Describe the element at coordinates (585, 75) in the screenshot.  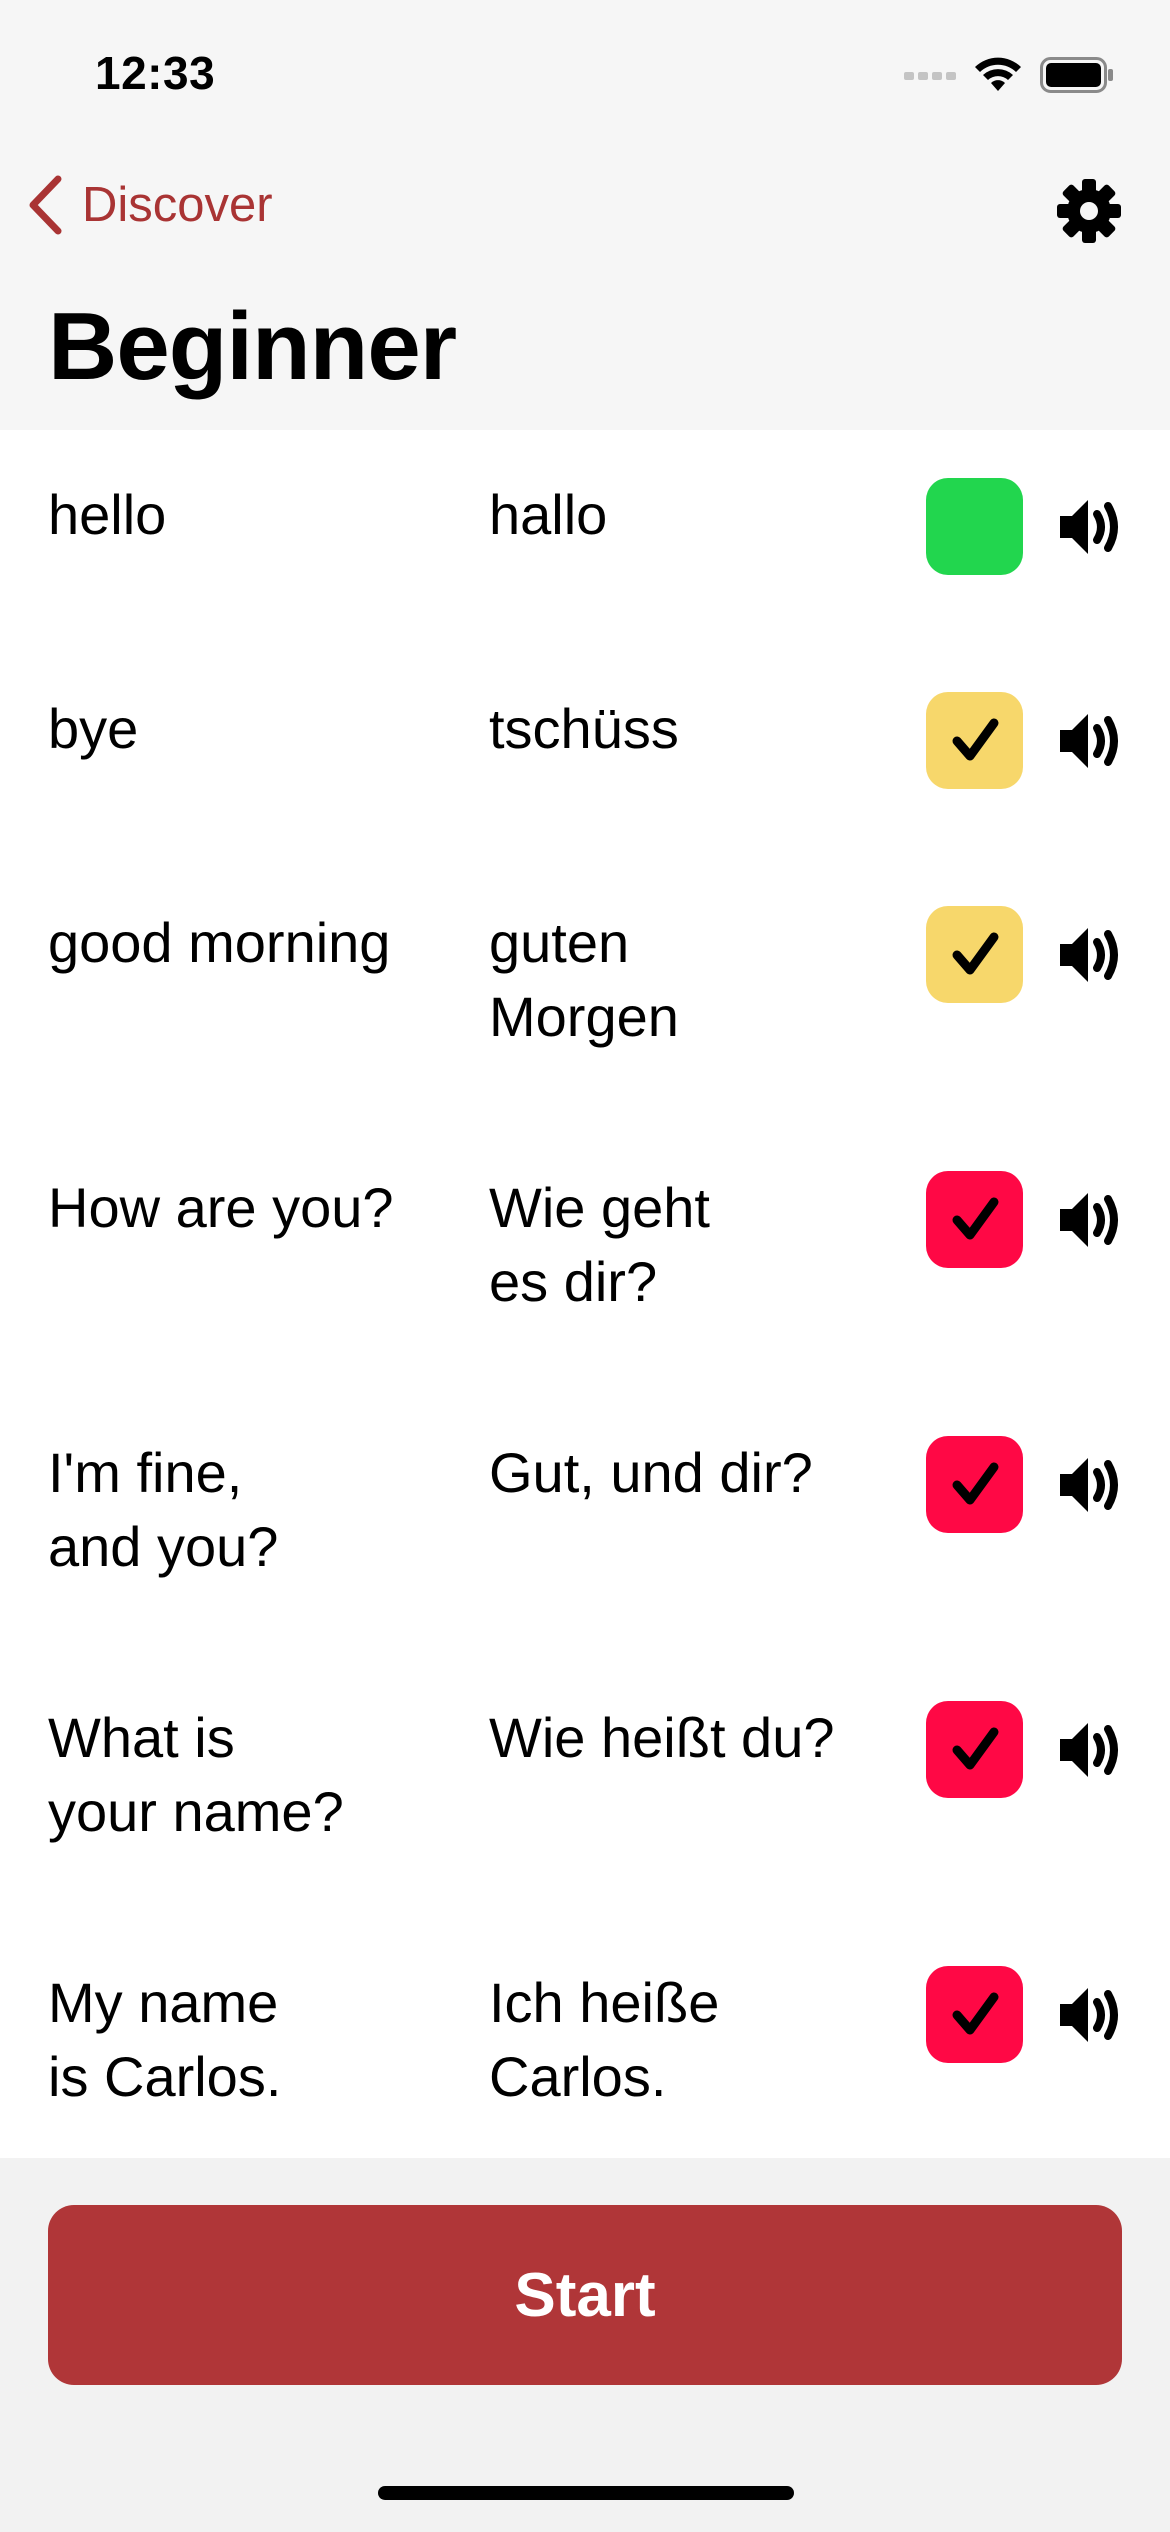
I see `status-bar: 12:33` at that location.